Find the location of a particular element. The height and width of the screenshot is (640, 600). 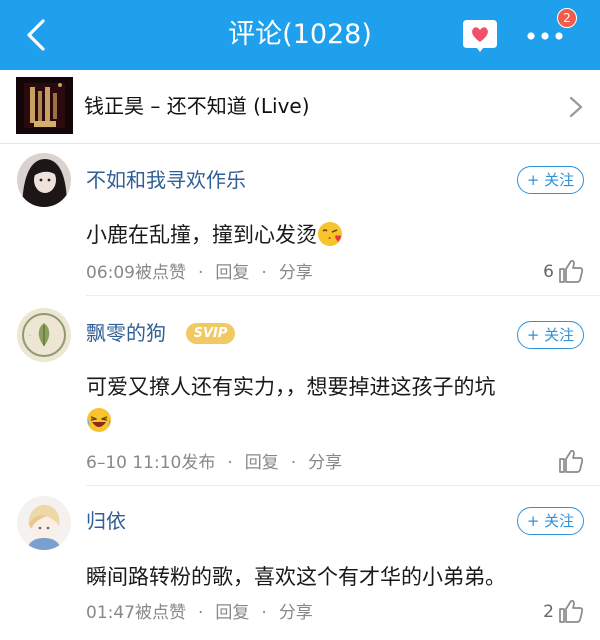

notification-badge: 2 is located at coordinates (567, 18).